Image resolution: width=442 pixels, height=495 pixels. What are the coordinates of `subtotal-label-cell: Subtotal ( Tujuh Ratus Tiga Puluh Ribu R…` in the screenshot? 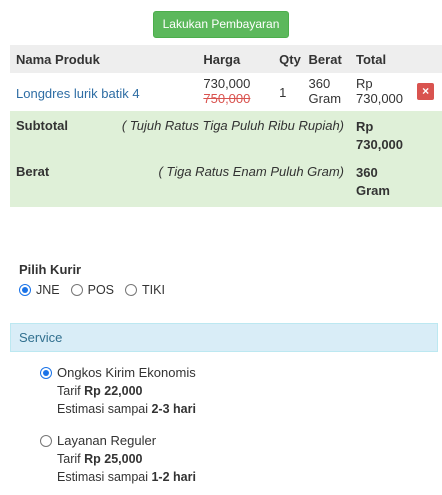 It's located at (183, 134).